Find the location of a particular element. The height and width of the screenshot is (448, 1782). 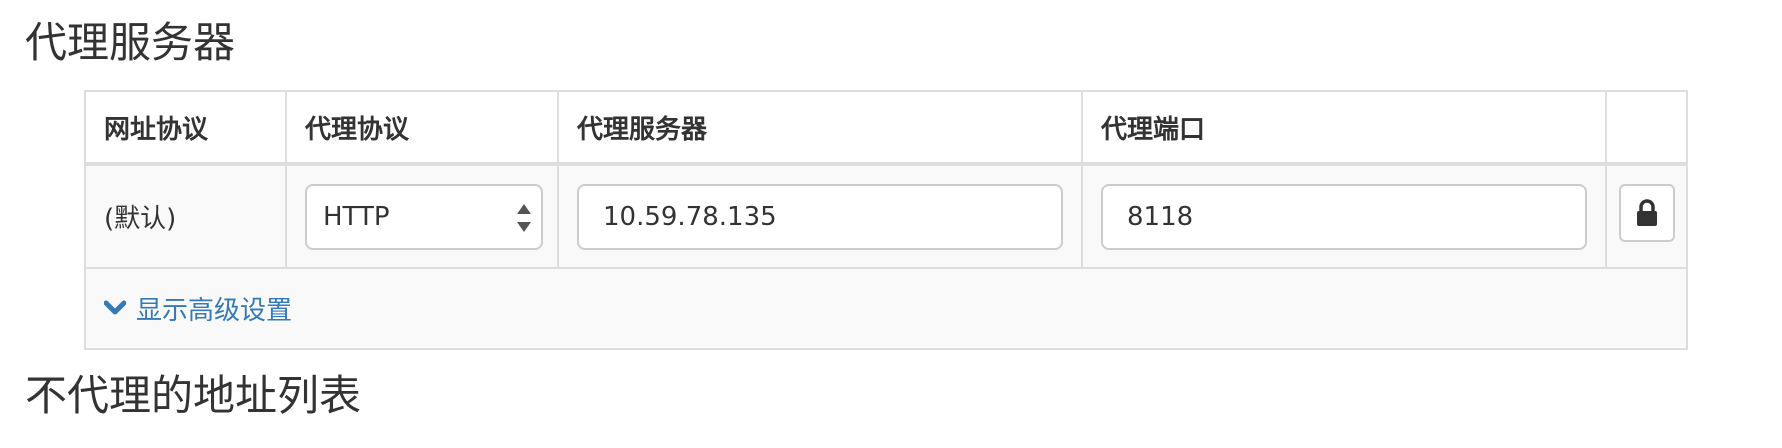

table-header-row: 网址协议 代理协议 代理服务器 代理端口 is located at coordinates (886, 128).